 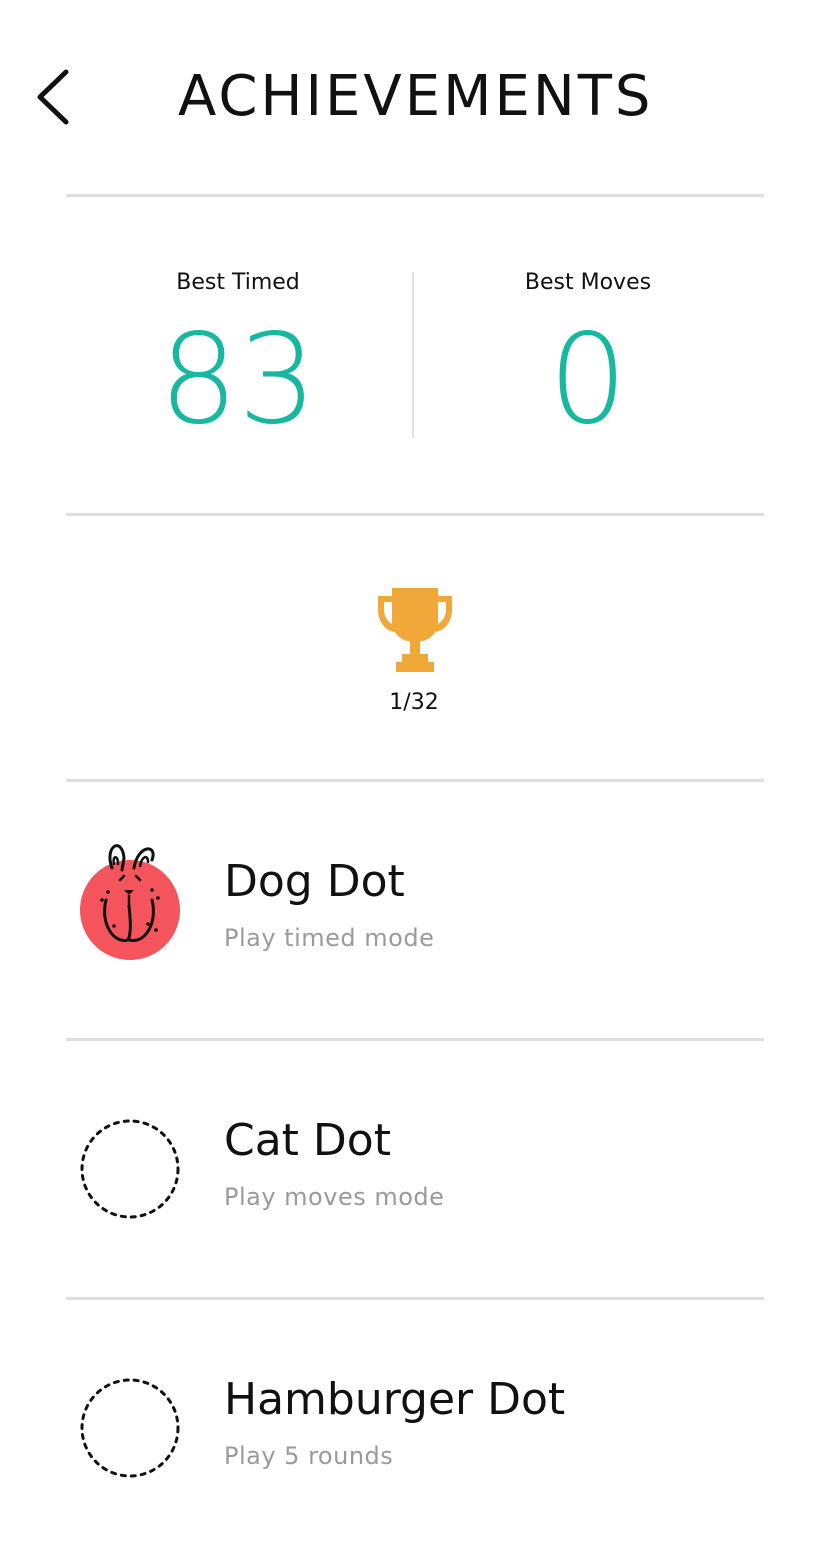 I want to click on chevron-left-icon, so click(x=53, y=97).